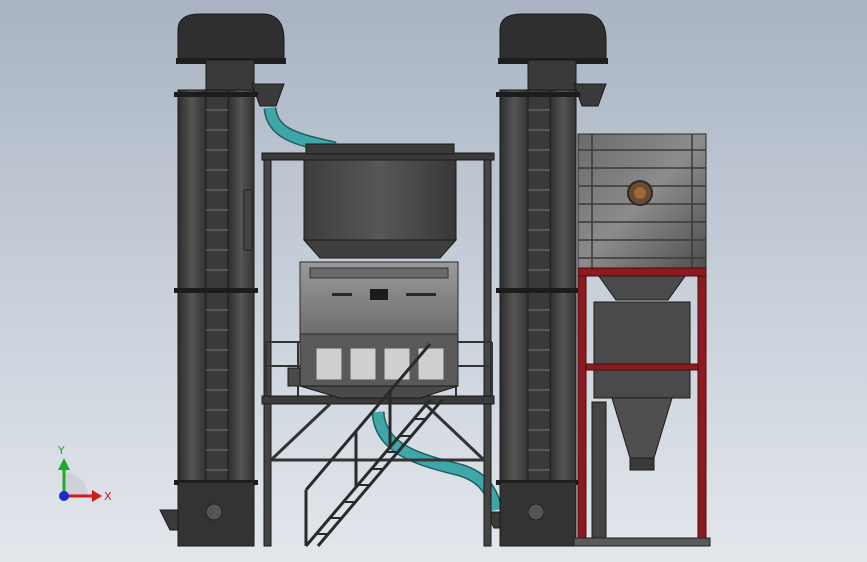 Image resolution: width=867 pixels, height=562 pixels. What do you see at coordinates (108, 496) in the screenshot?
I see `x-axis-label: X` at bounding box center [108, 496].